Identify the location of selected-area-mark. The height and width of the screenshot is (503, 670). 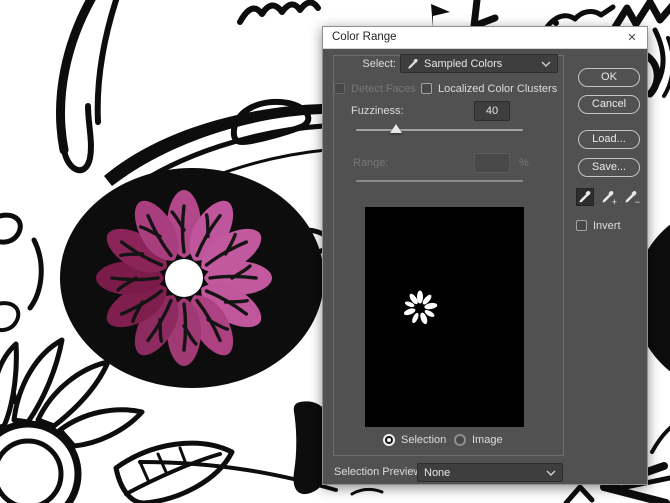
(420, 307).